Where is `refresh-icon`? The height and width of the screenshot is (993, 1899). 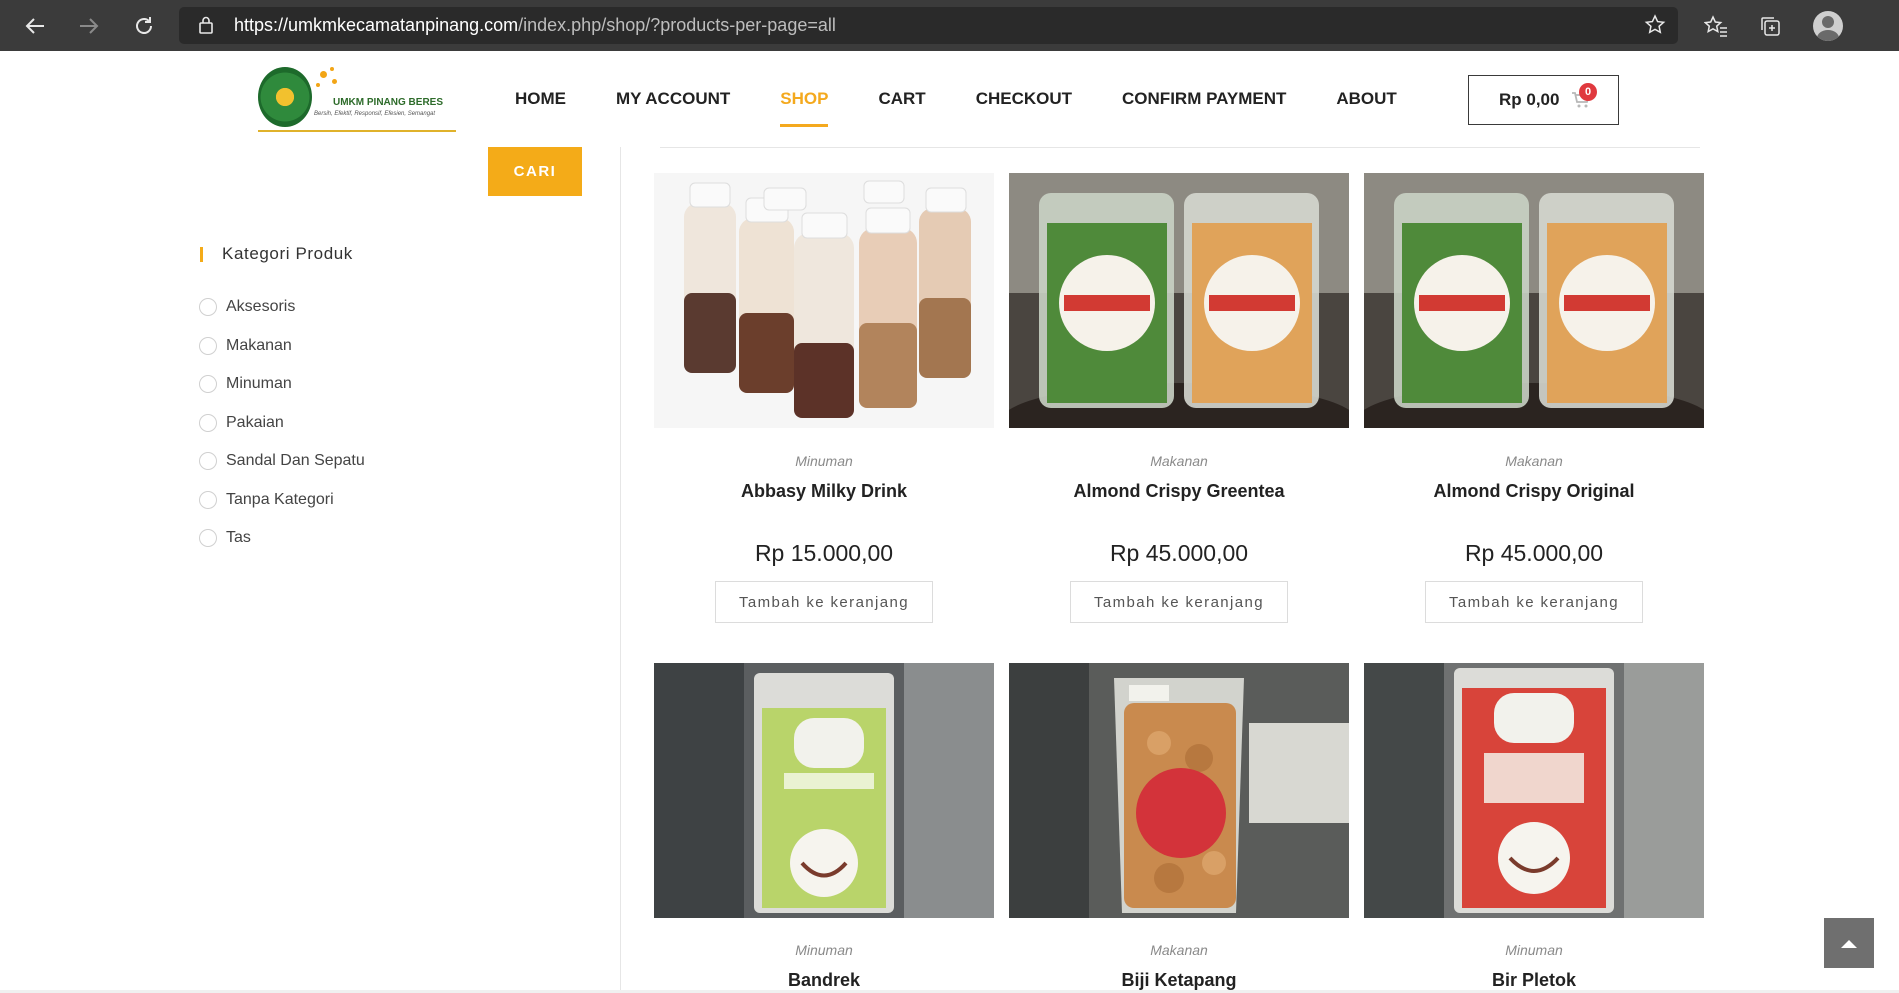 refresh-icon is located at coordinates (144, 26).